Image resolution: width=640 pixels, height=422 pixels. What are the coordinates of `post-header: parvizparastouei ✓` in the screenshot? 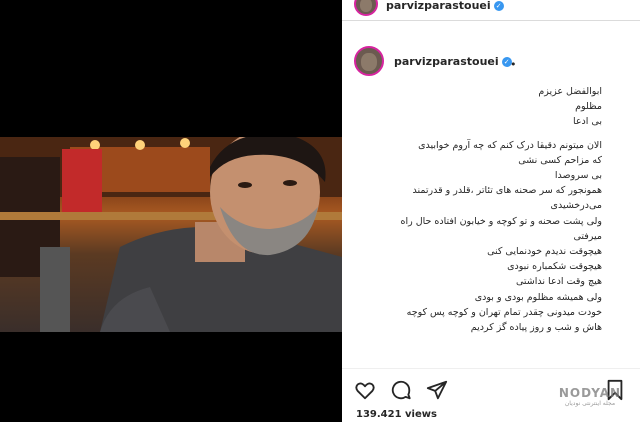 It's located at (491, 10).